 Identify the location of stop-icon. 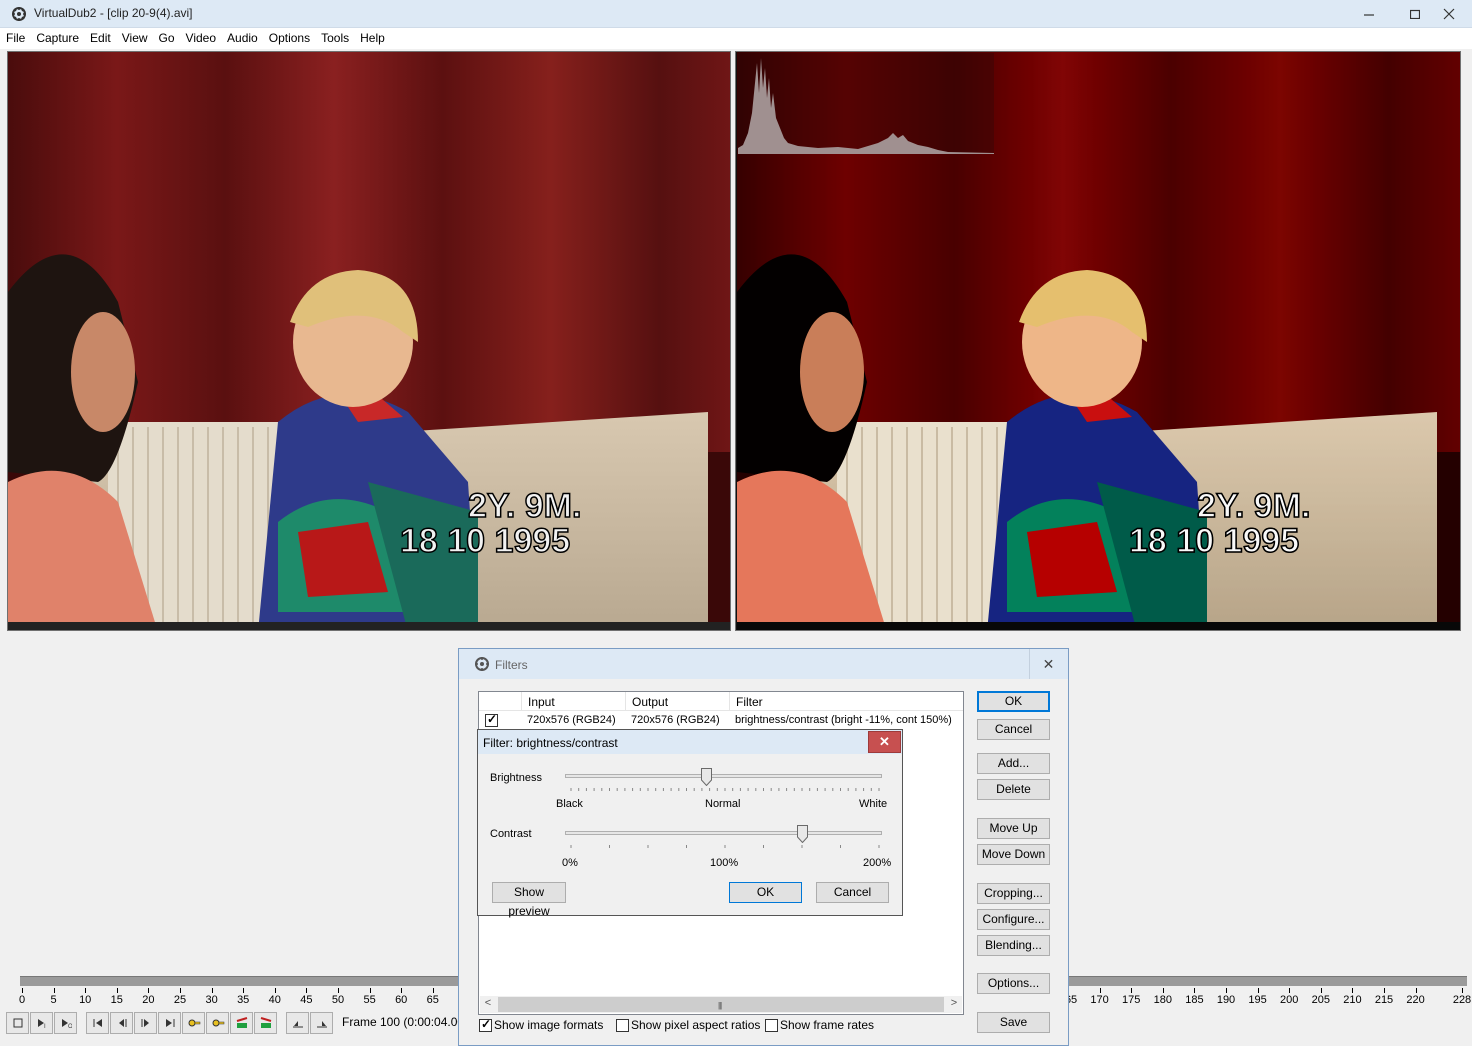
(17, 1023).